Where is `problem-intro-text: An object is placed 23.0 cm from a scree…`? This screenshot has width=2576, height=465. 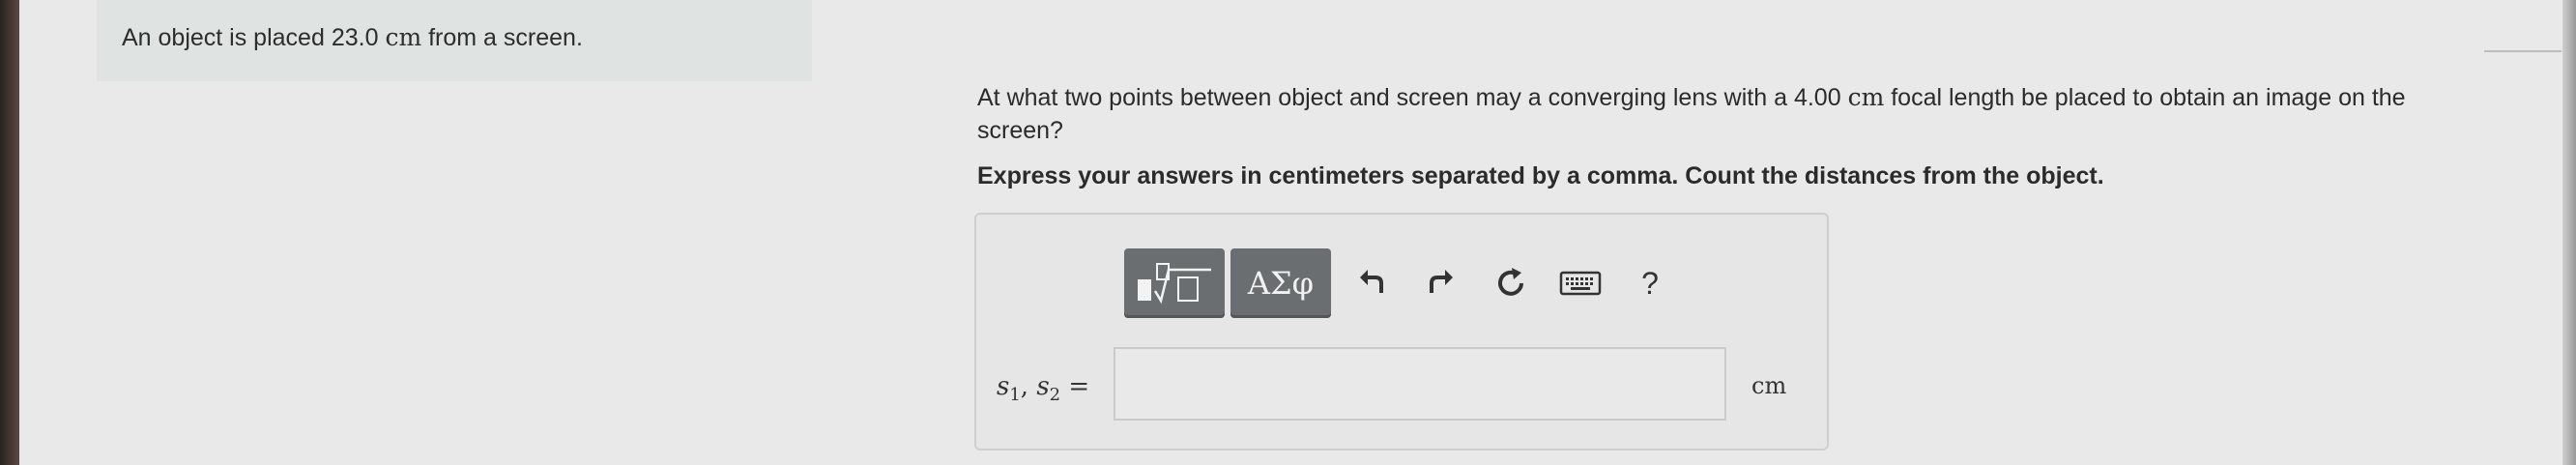 problem-intro-text: An object is placed 23.0 cm from a scree… is located at coordinates (352, 37).